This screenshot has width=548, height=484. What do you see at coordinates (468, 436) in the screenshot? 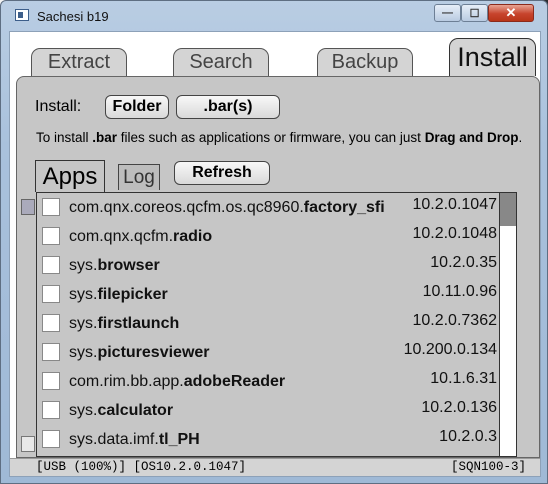
I see `app-version: 10.2.0.3` at bounding box center [468, 436].